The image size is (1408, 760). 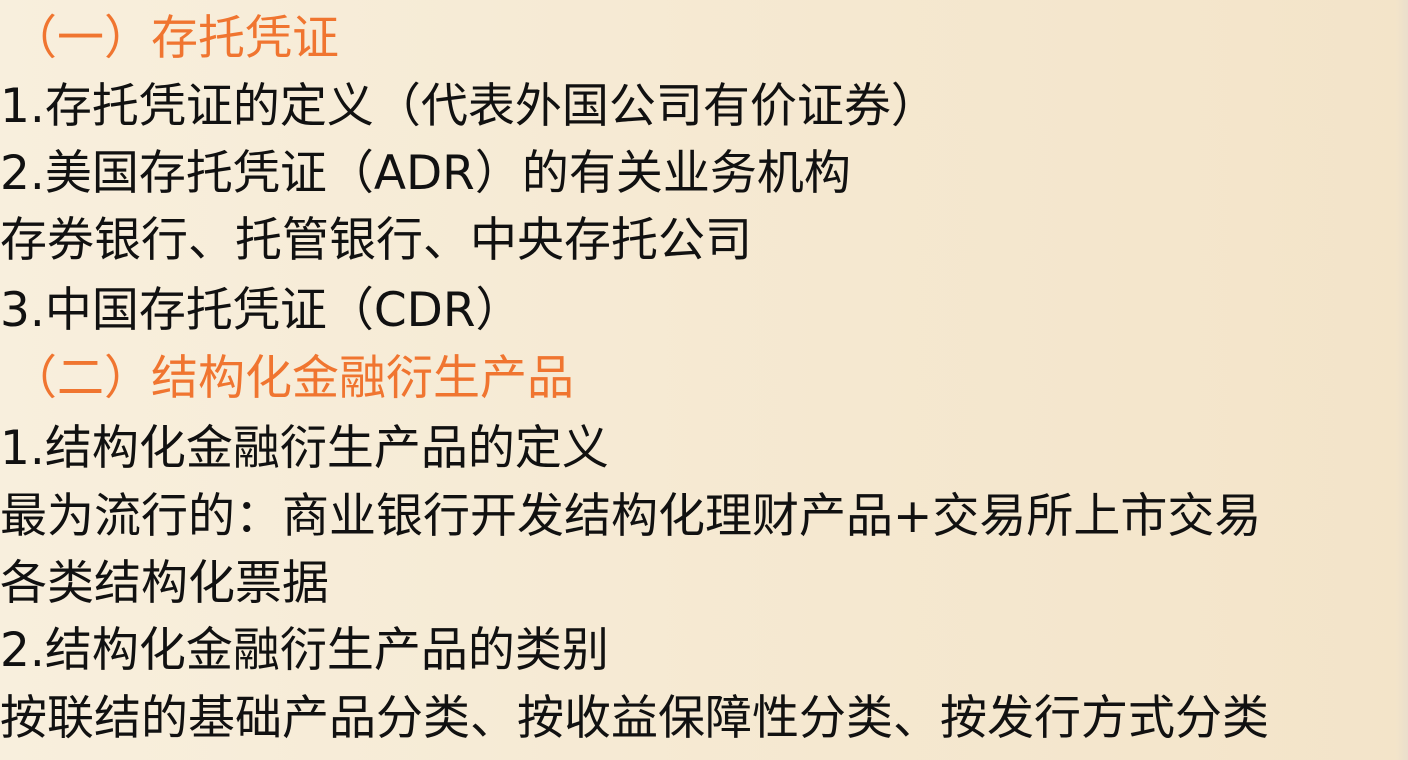 What do you see at coordinates (304, 448) in the screenshot?
I see `text-line-5: 1.结构化金融衍生产品的定义` at bounding box center [304, 448].